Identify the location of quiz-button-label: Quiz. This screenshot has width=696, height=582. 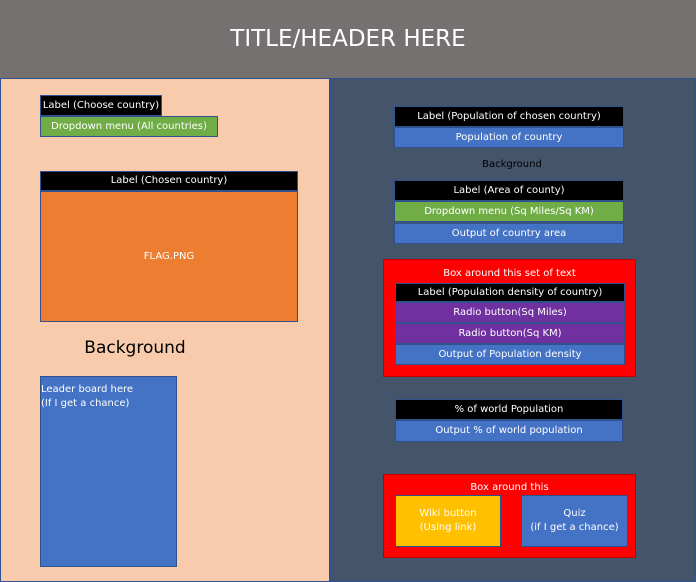
(574, 513).